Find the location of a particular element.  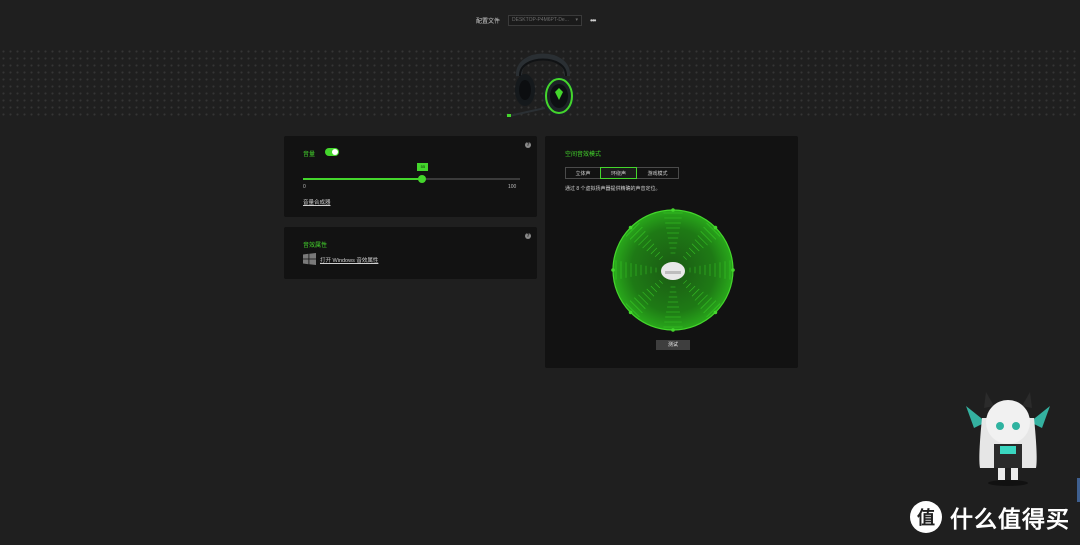

volume-title: 音量 is located at coordinates (309, 155).